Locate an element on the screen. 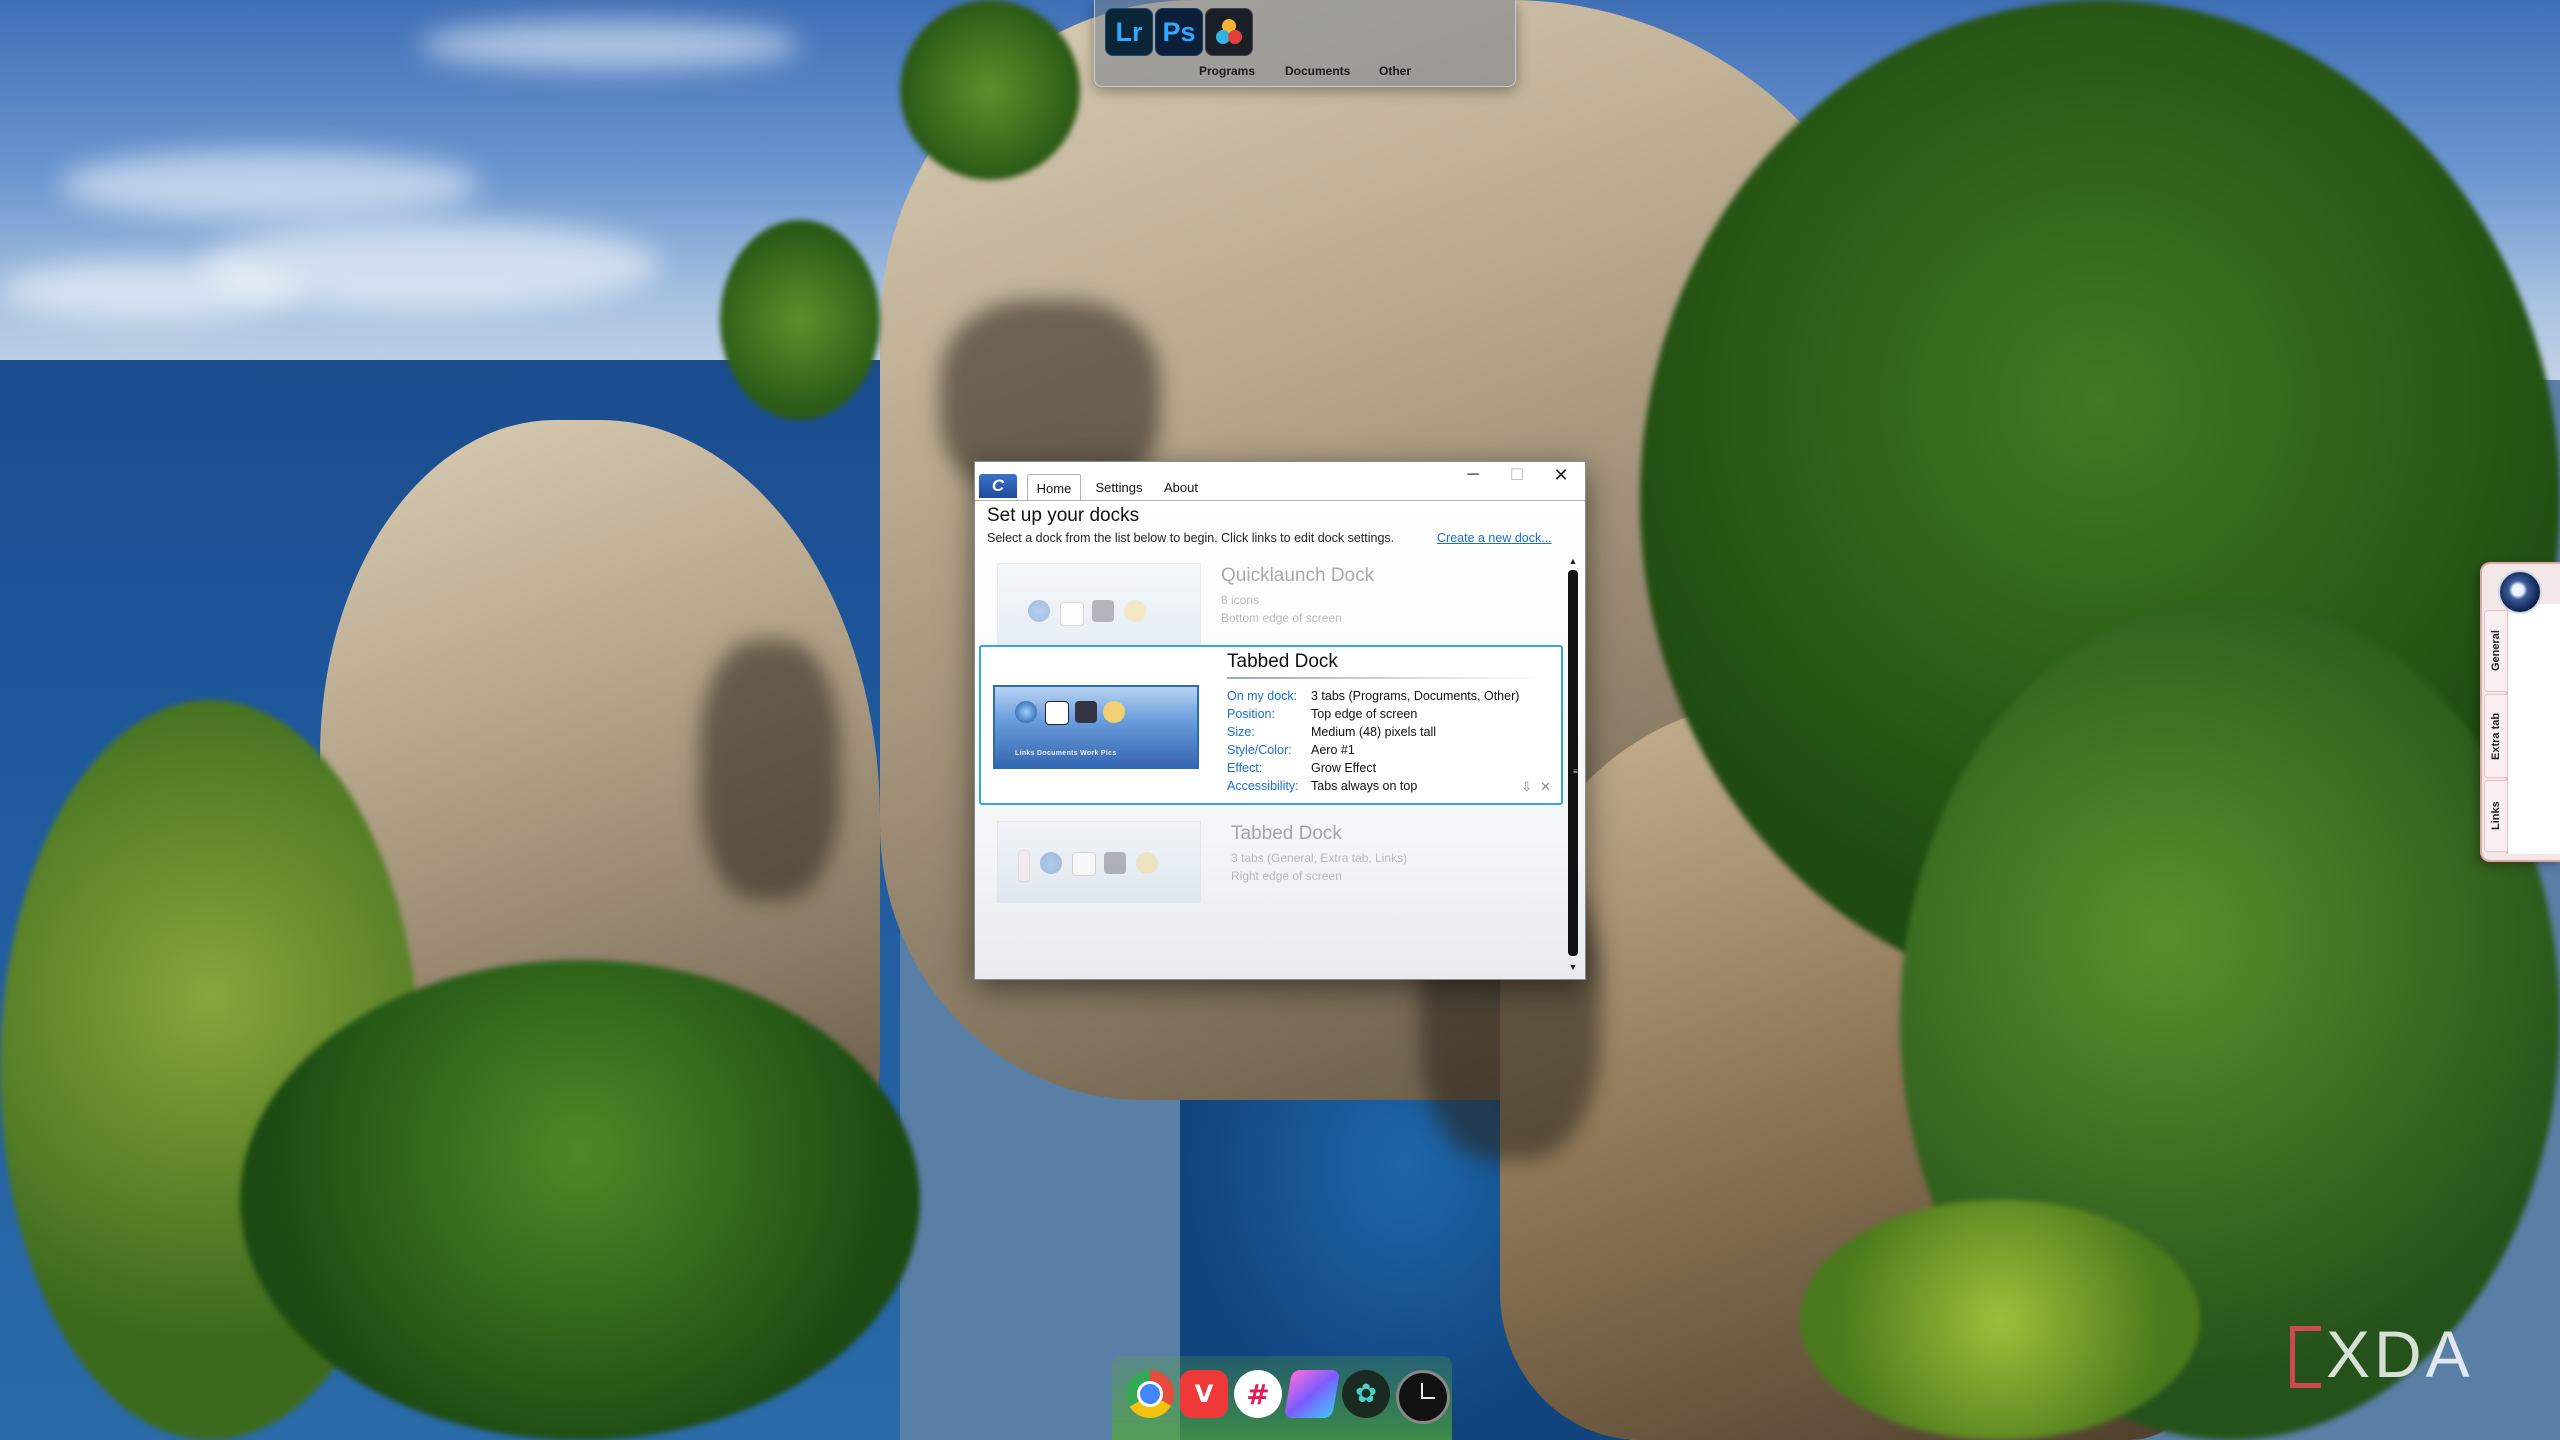 The image size is (2560, 1440). detail-accessibility: Accessibility: Tabs always on top is located at coordinates (1322, 788).